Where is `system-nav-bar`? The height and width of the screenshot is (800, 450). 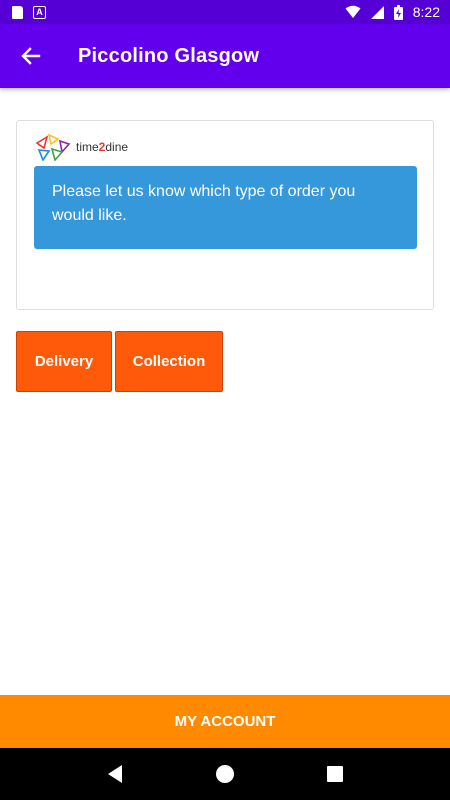 system-nav-bar is located at coordinates (225, 774).